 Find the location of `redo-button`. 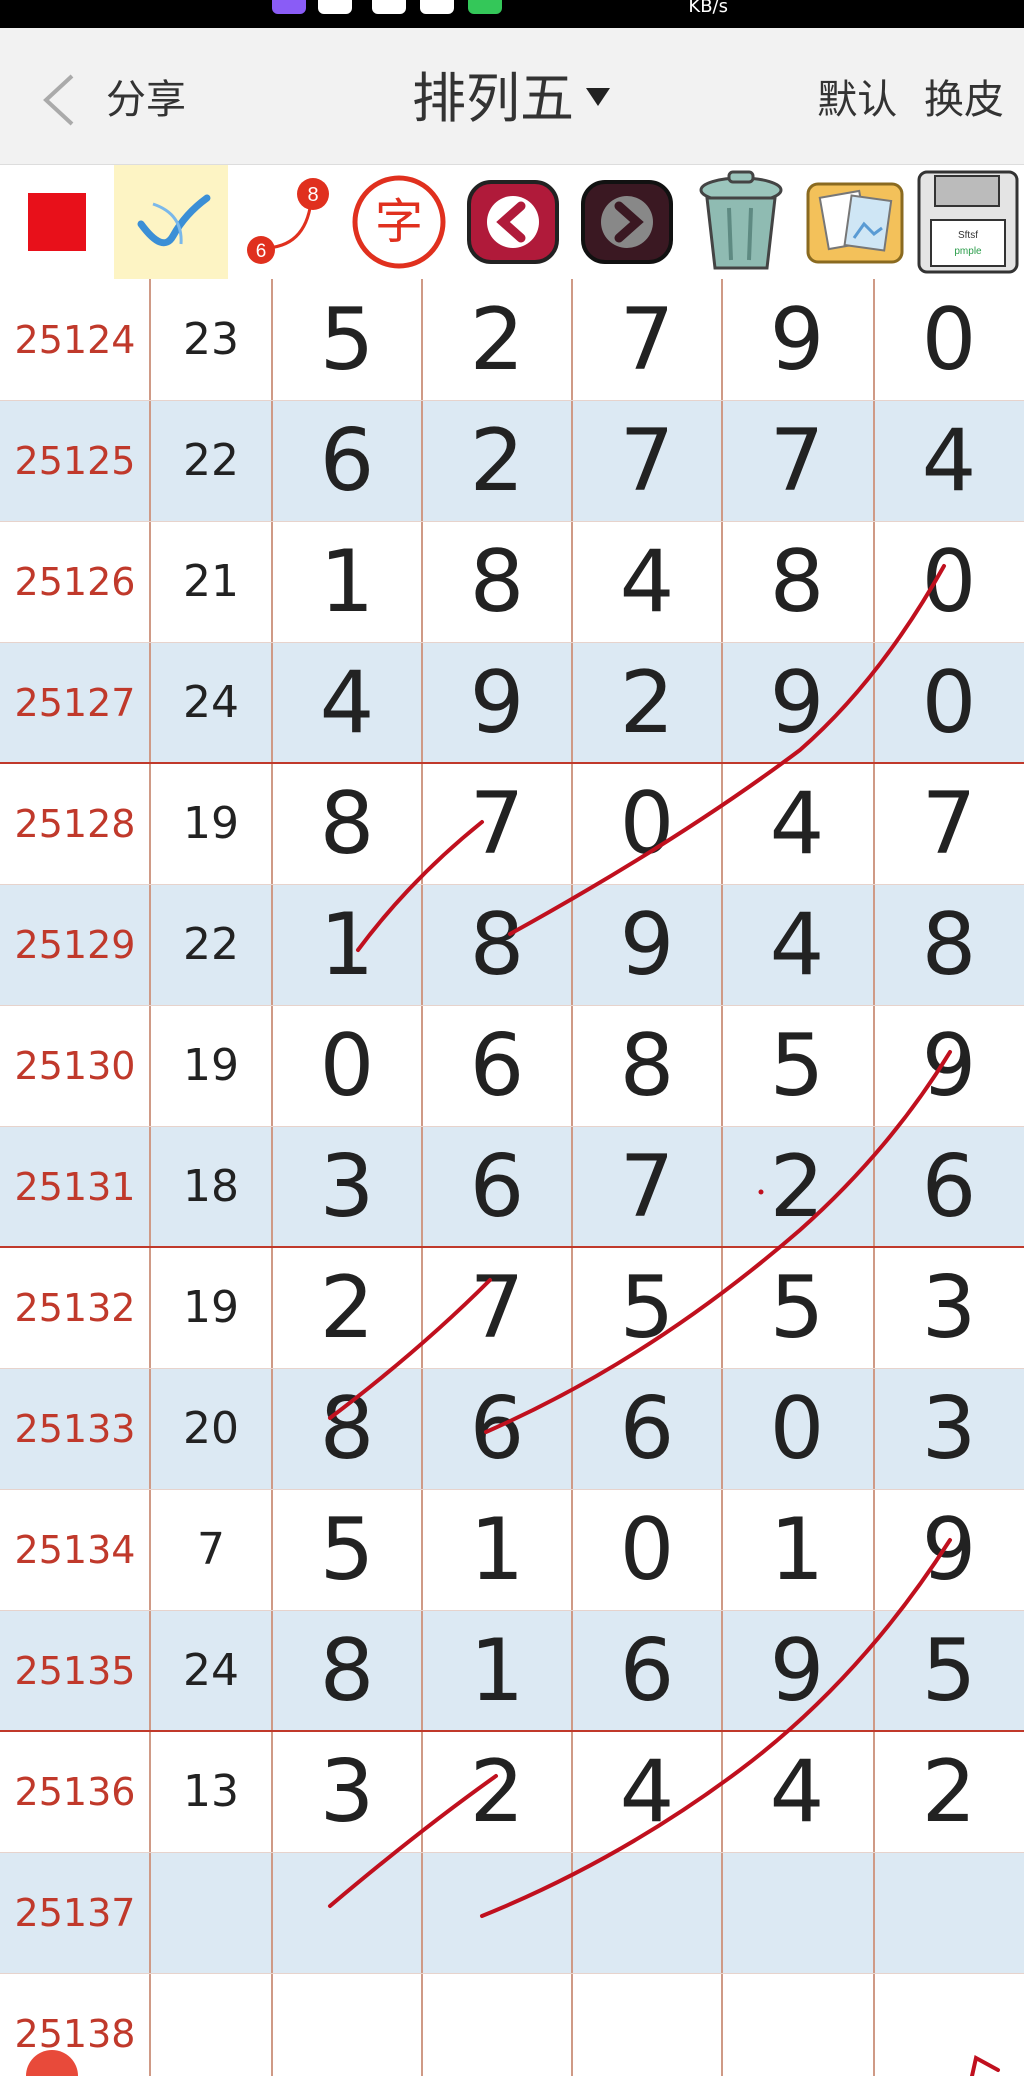

redo-button is located at coordinates (627, 222).